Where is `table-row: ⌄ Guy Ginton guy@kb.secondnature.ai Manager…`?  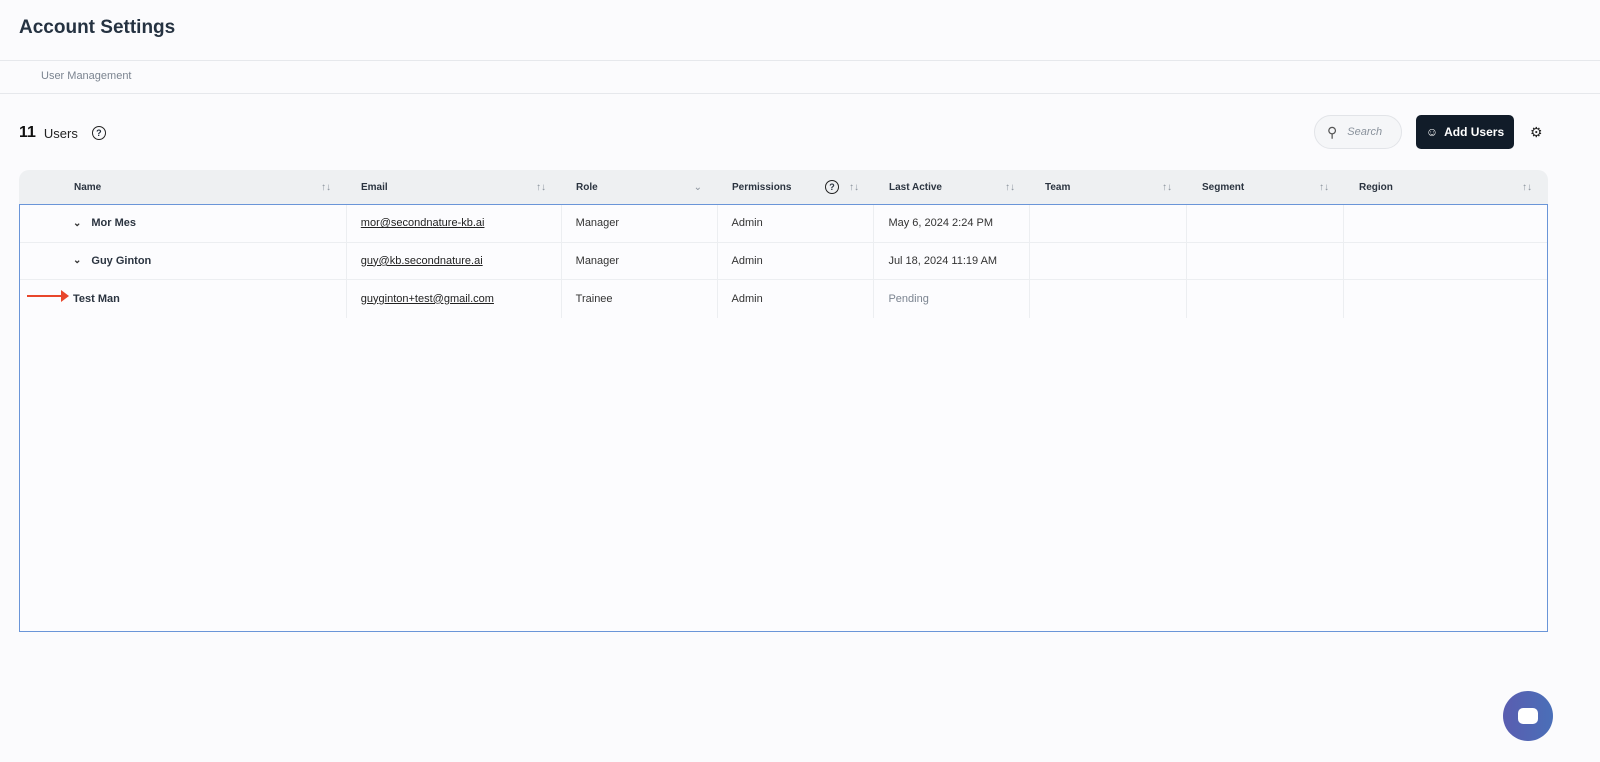 table-row: ⌄ Guy Ginton guy@kb.secondnature.ai Manager… is located at coordinates (783, 261).